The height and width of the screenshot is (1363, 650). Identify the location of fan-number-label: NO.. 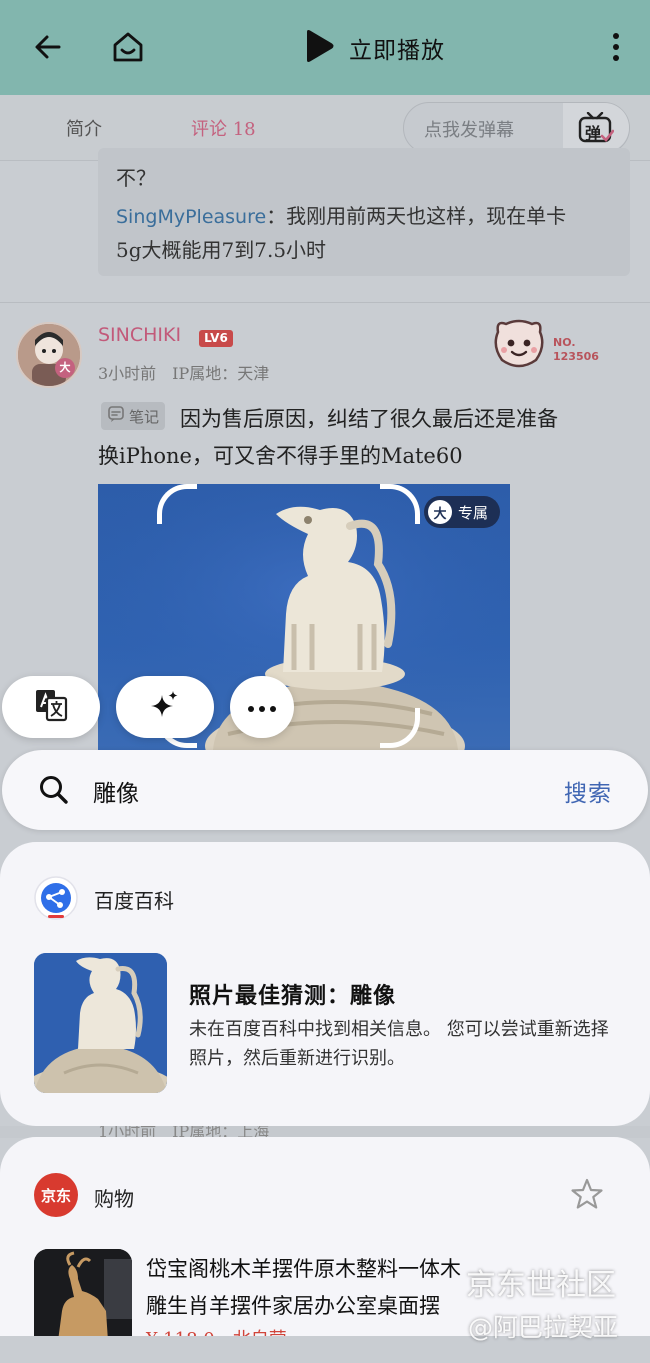
(564, 342).